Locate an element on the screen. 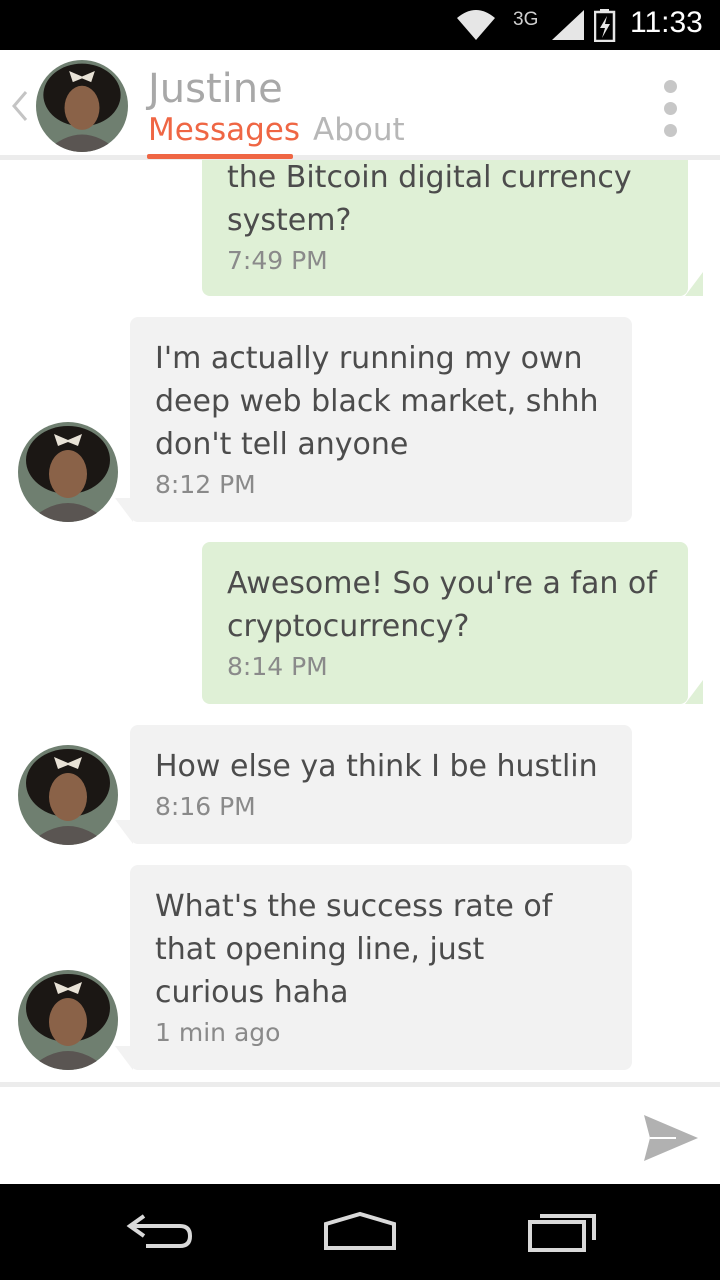 This screenshot has height=1280, width=720. recents-icon is located at coordinates (562, 1232).